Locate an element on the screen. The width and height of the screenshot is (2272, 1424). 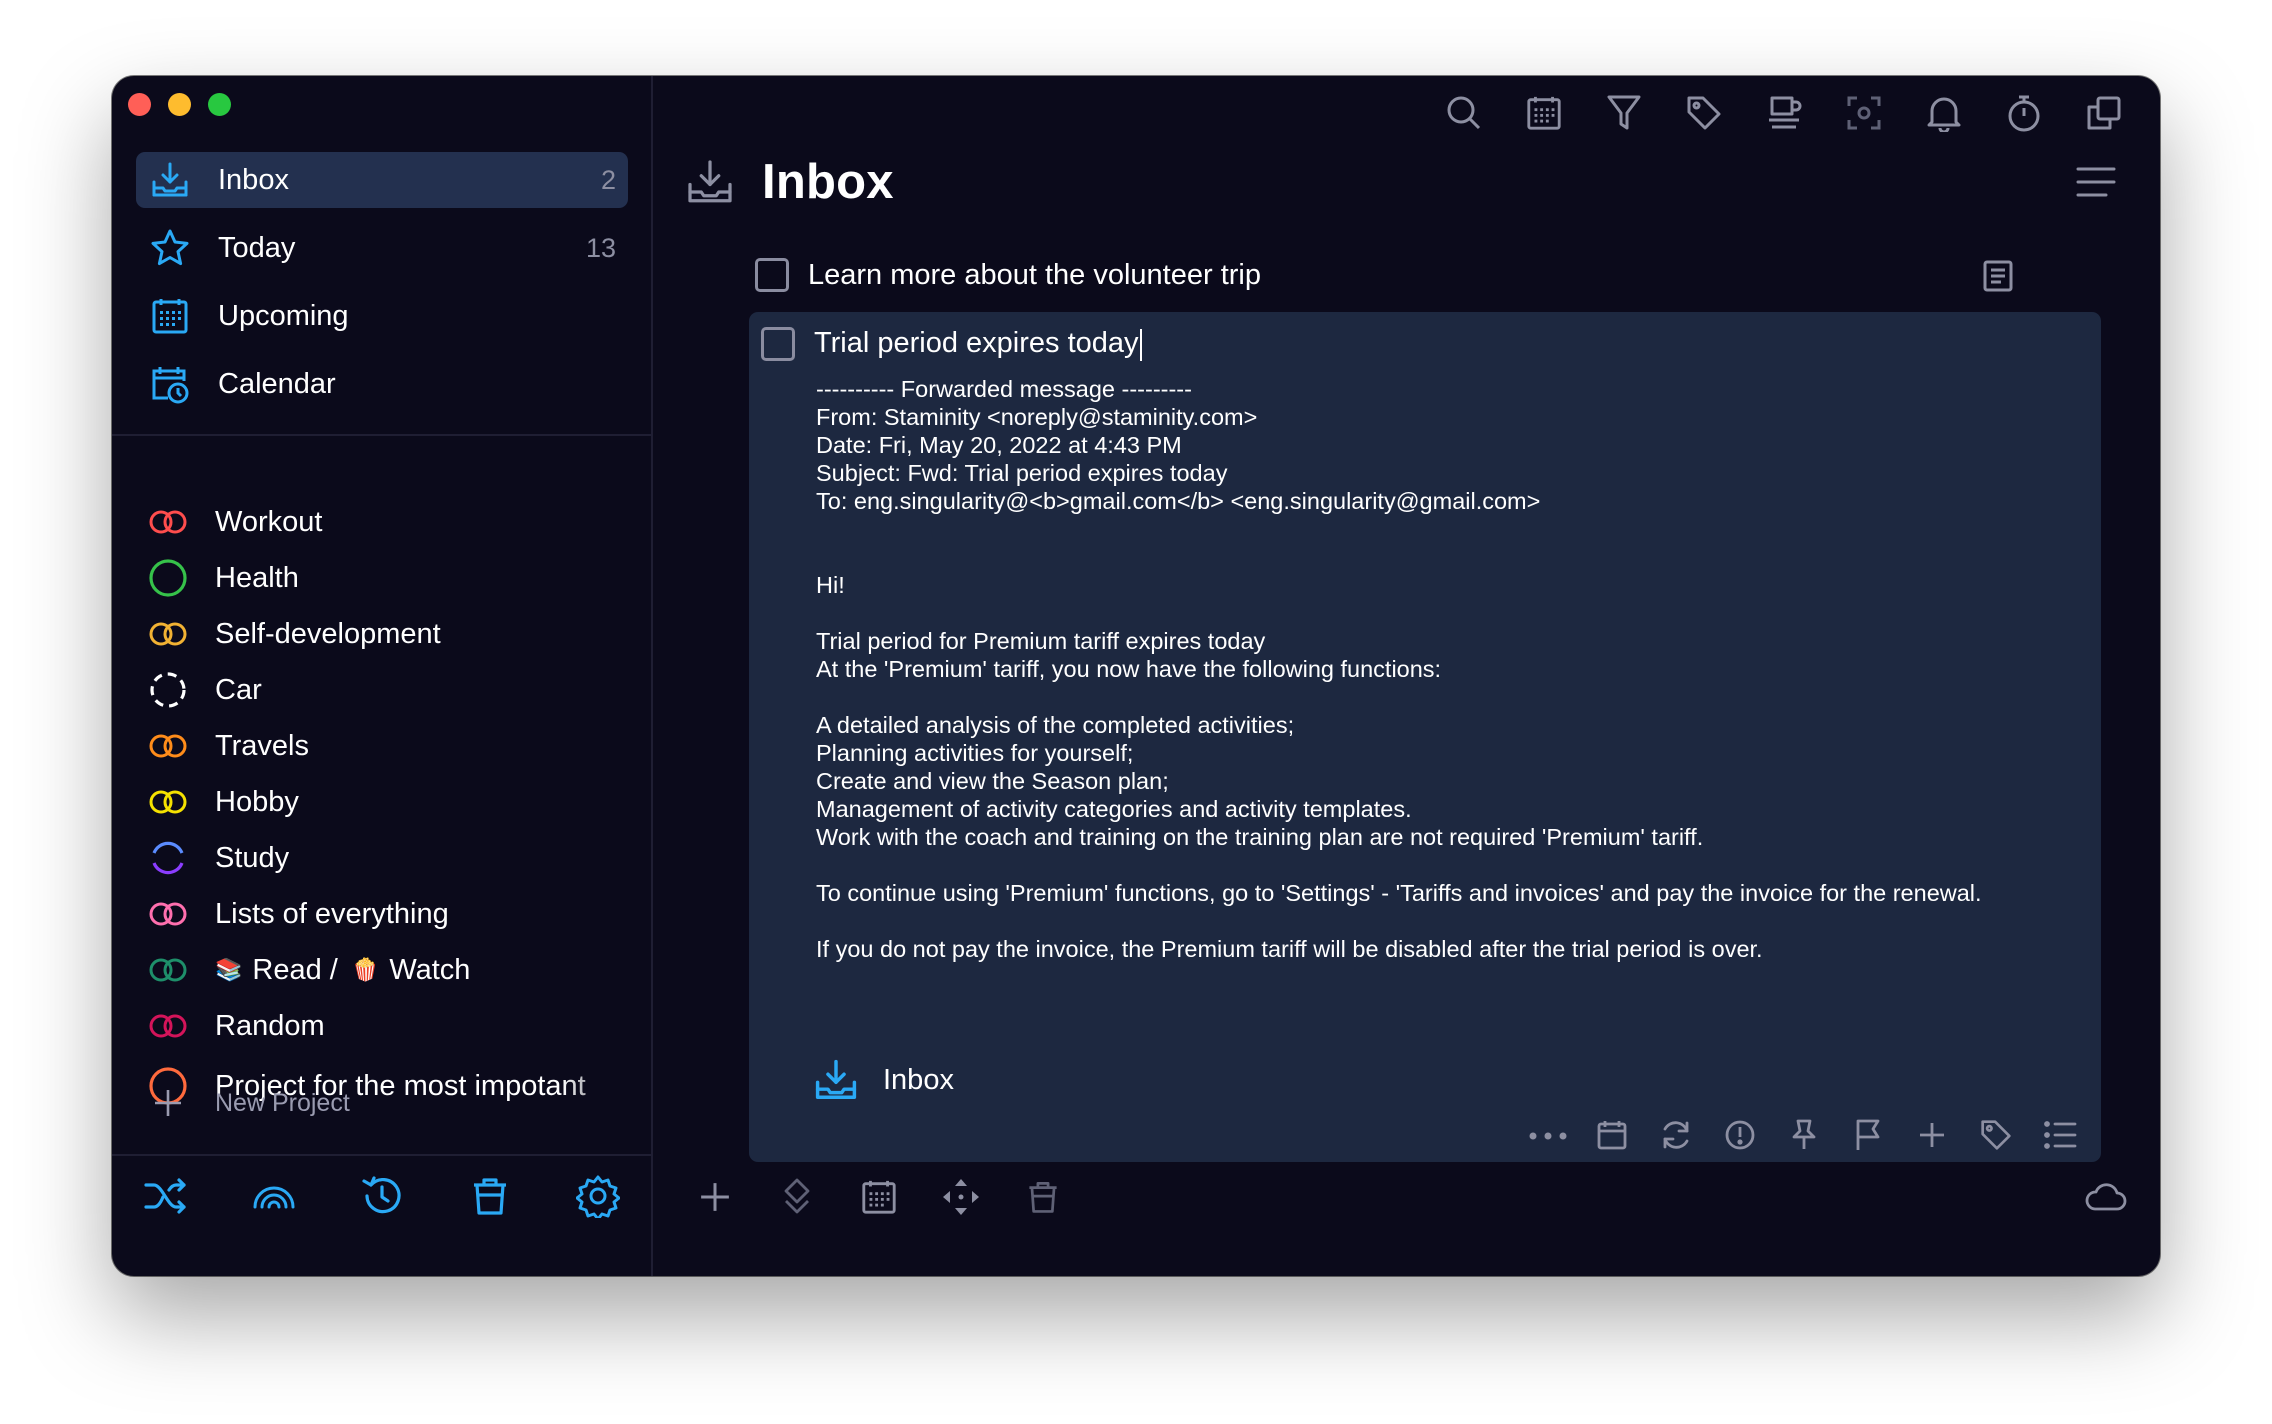
checklist-button is located at coordinates (2060, 1137).